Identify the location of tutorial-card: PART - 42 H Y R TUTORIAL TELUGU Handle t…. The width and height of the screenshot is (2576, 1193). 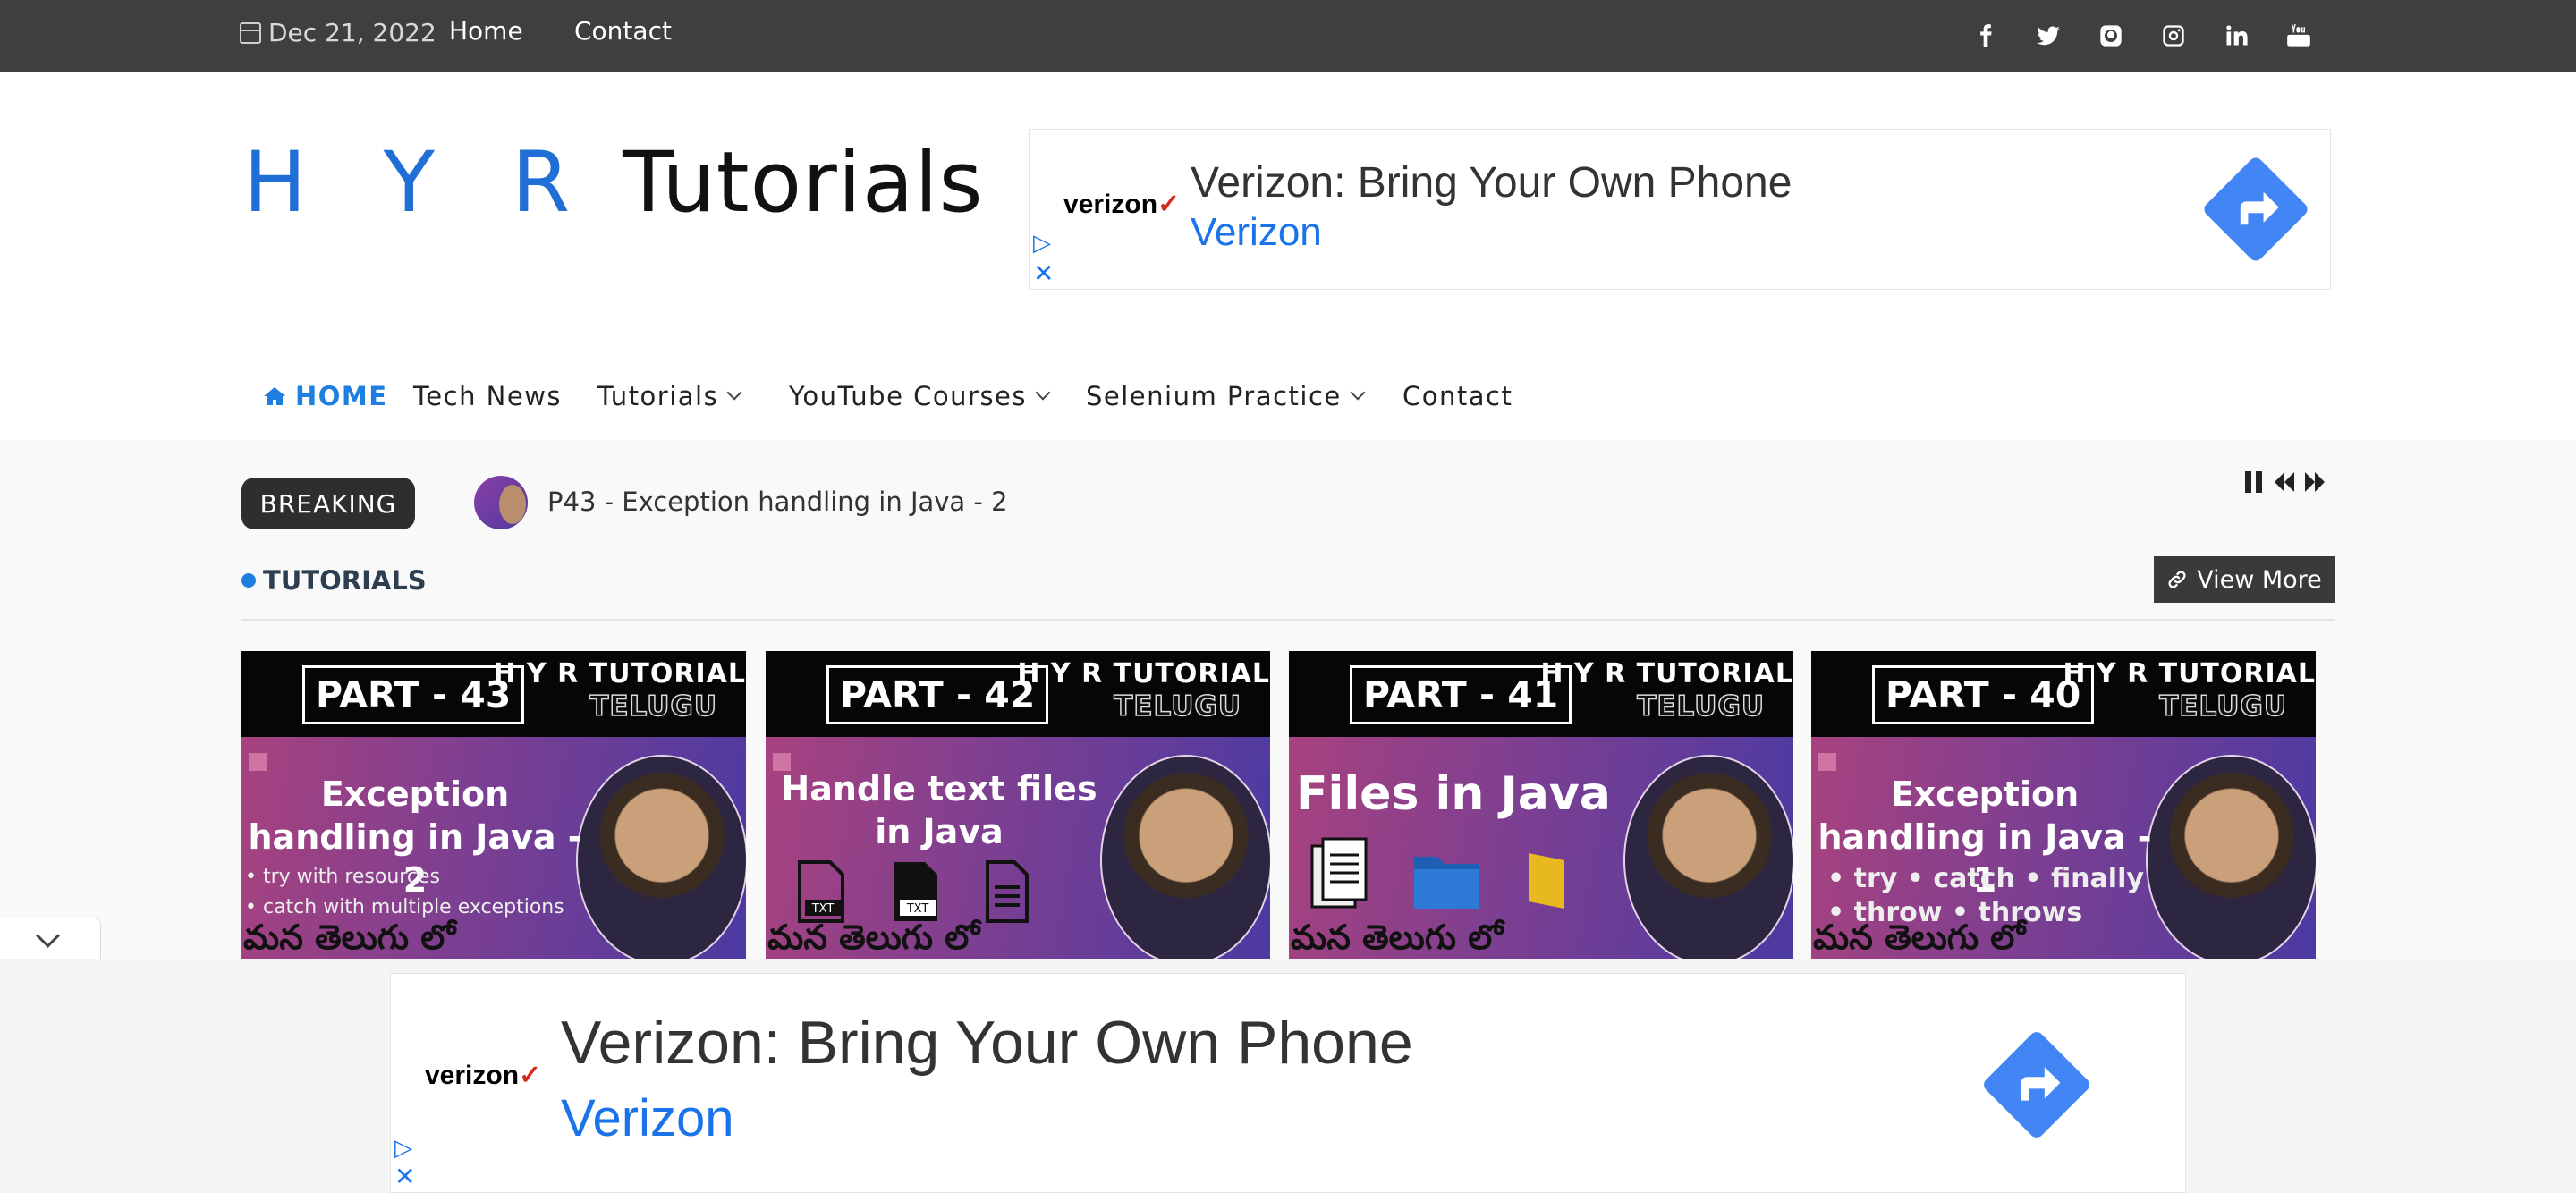
(1018, 805).